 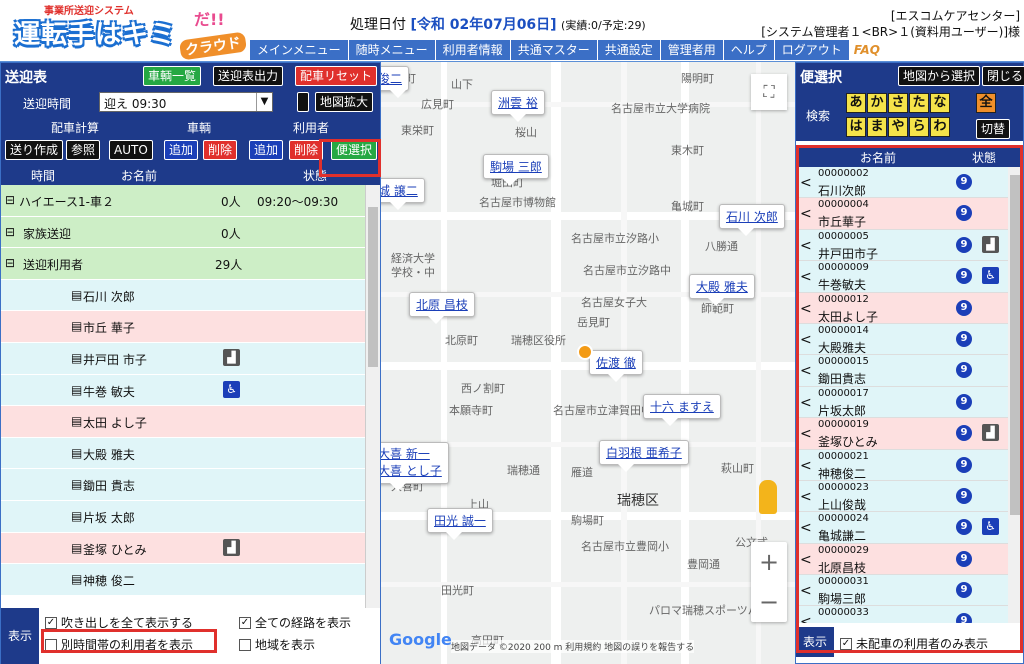 What do you see at coordinates (47, 233) in the screenshot?
I see `vehicle-name: 家族送迎` at bounding box center [47, 233].